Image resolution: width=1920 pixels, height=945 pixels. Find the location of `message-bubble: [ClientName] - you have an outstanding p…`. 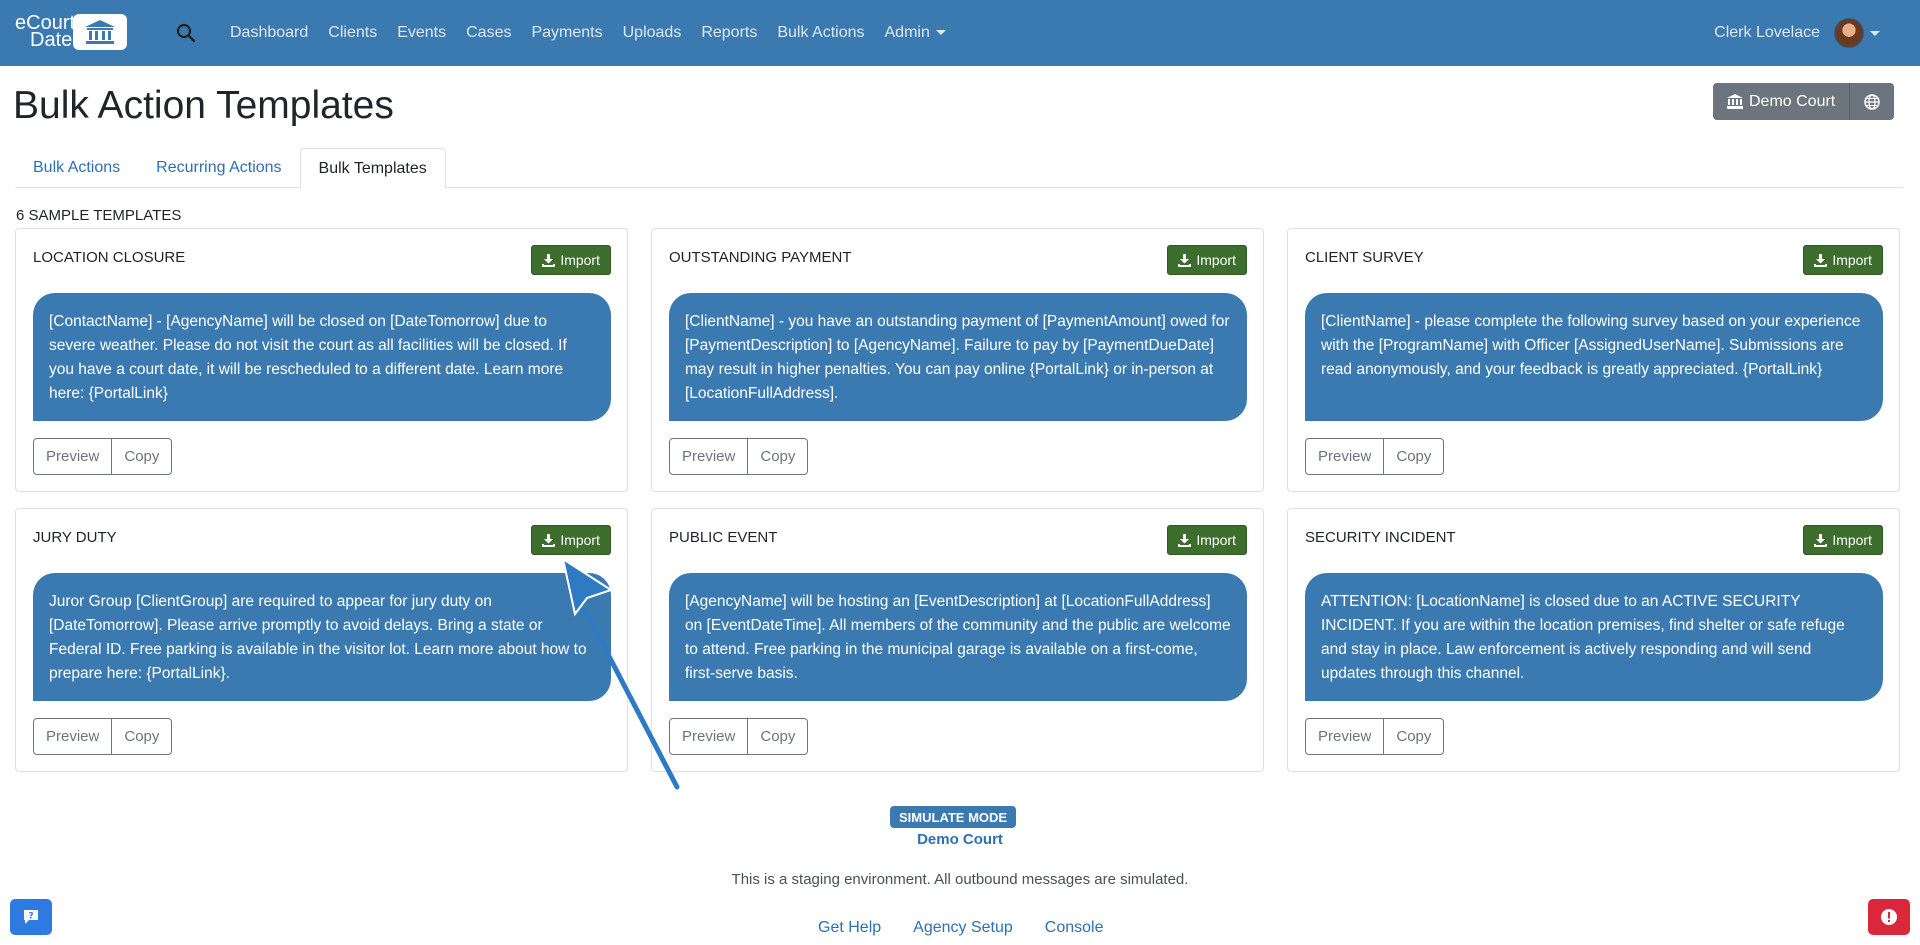

message-bubble: [ClientName] - you have an outstanding p… is located at coordinates (958, 357).